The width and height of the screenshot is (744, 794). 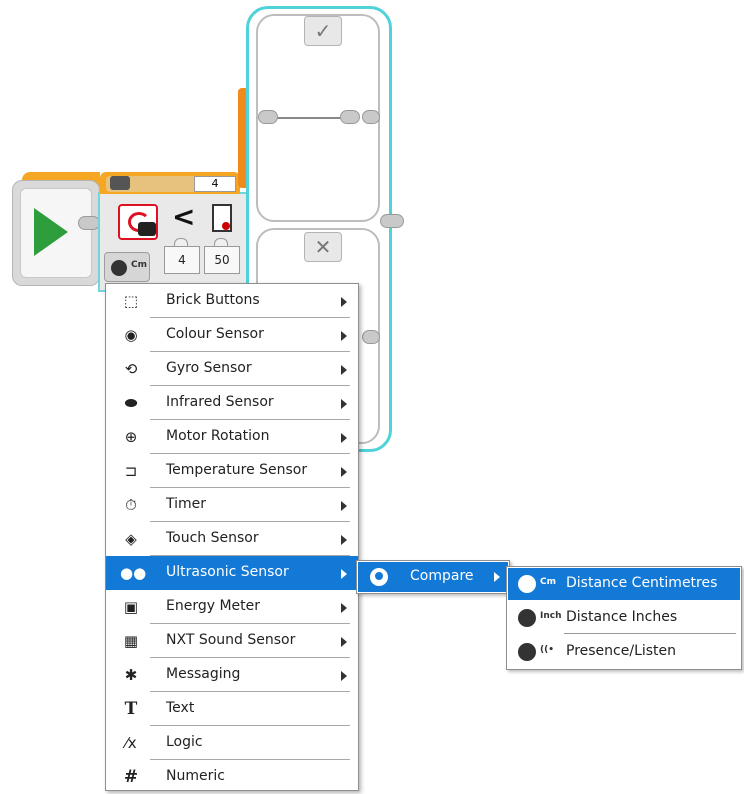 What do you see at coordinates (237, 470) in the screenshot?
I see `menu-item-label: Temperature Sensor` at bounding box center [237, 470].